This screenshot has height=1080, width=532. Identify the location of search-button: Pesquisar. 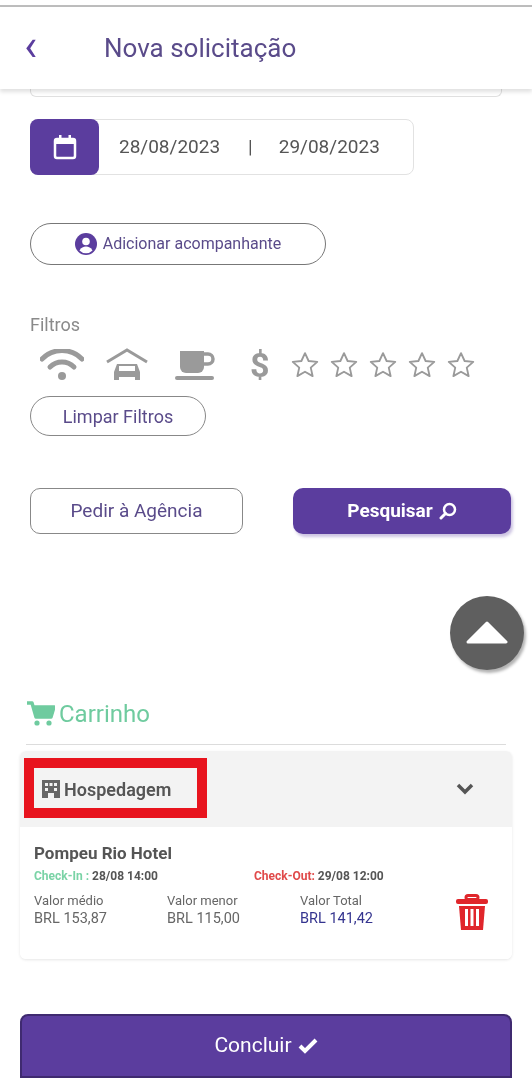
(402, 511).